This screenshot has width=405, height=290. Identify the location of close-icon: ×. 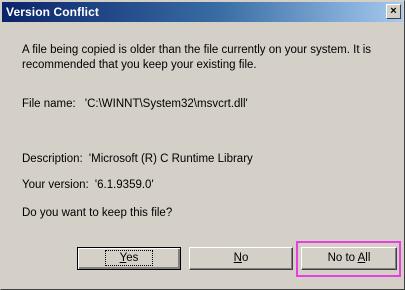
(393, 11).